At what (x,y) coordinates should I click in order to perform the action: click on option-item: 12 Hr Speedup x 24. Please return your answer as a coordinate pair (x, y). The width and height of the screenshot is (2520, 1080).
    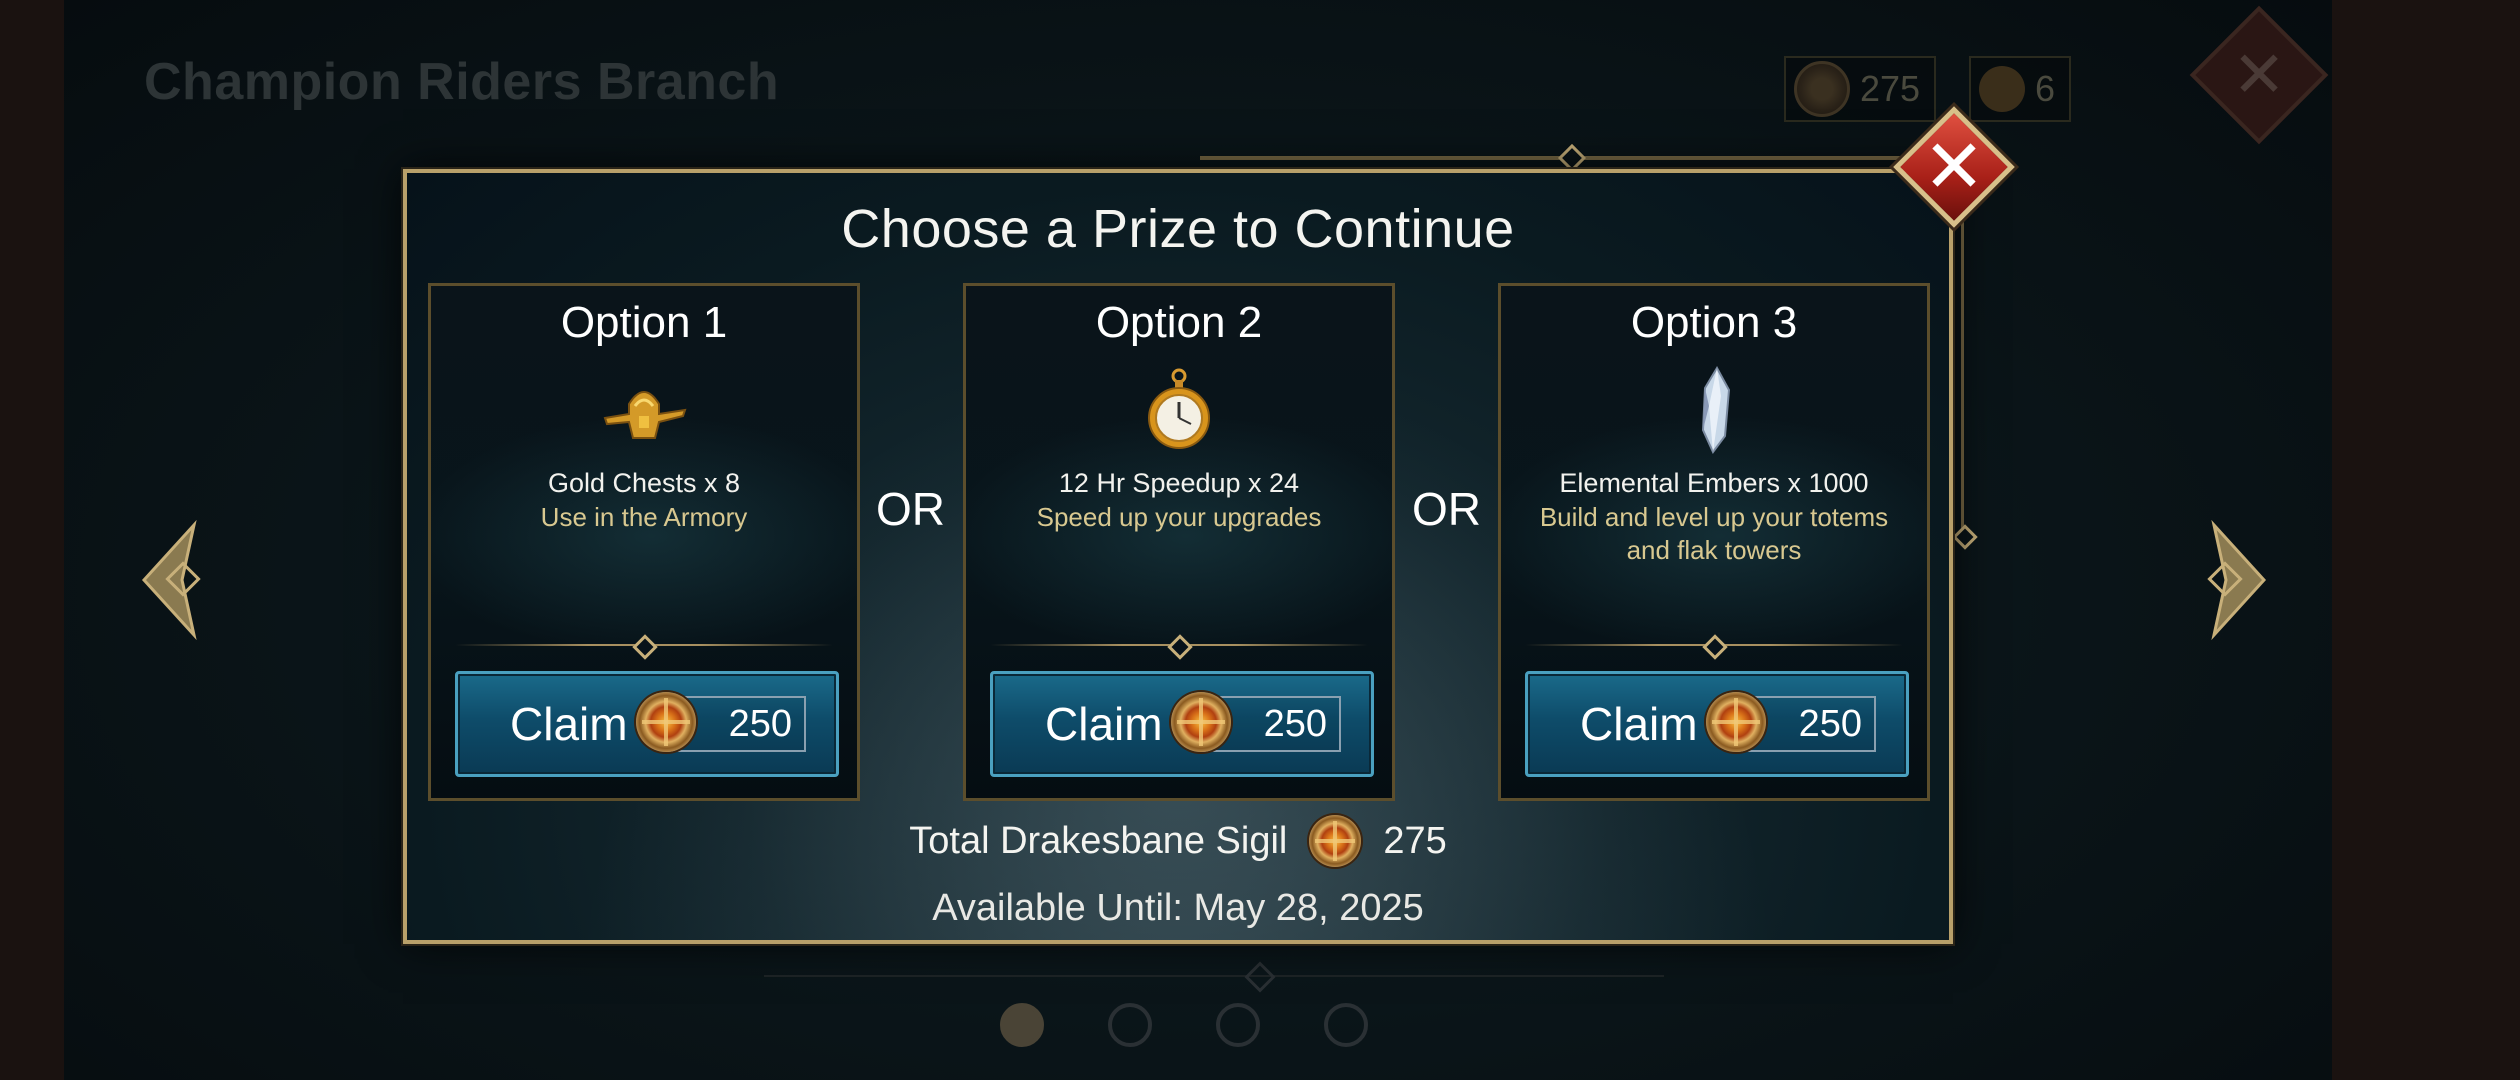
    Looking at the image, I should click on (1179, 483).